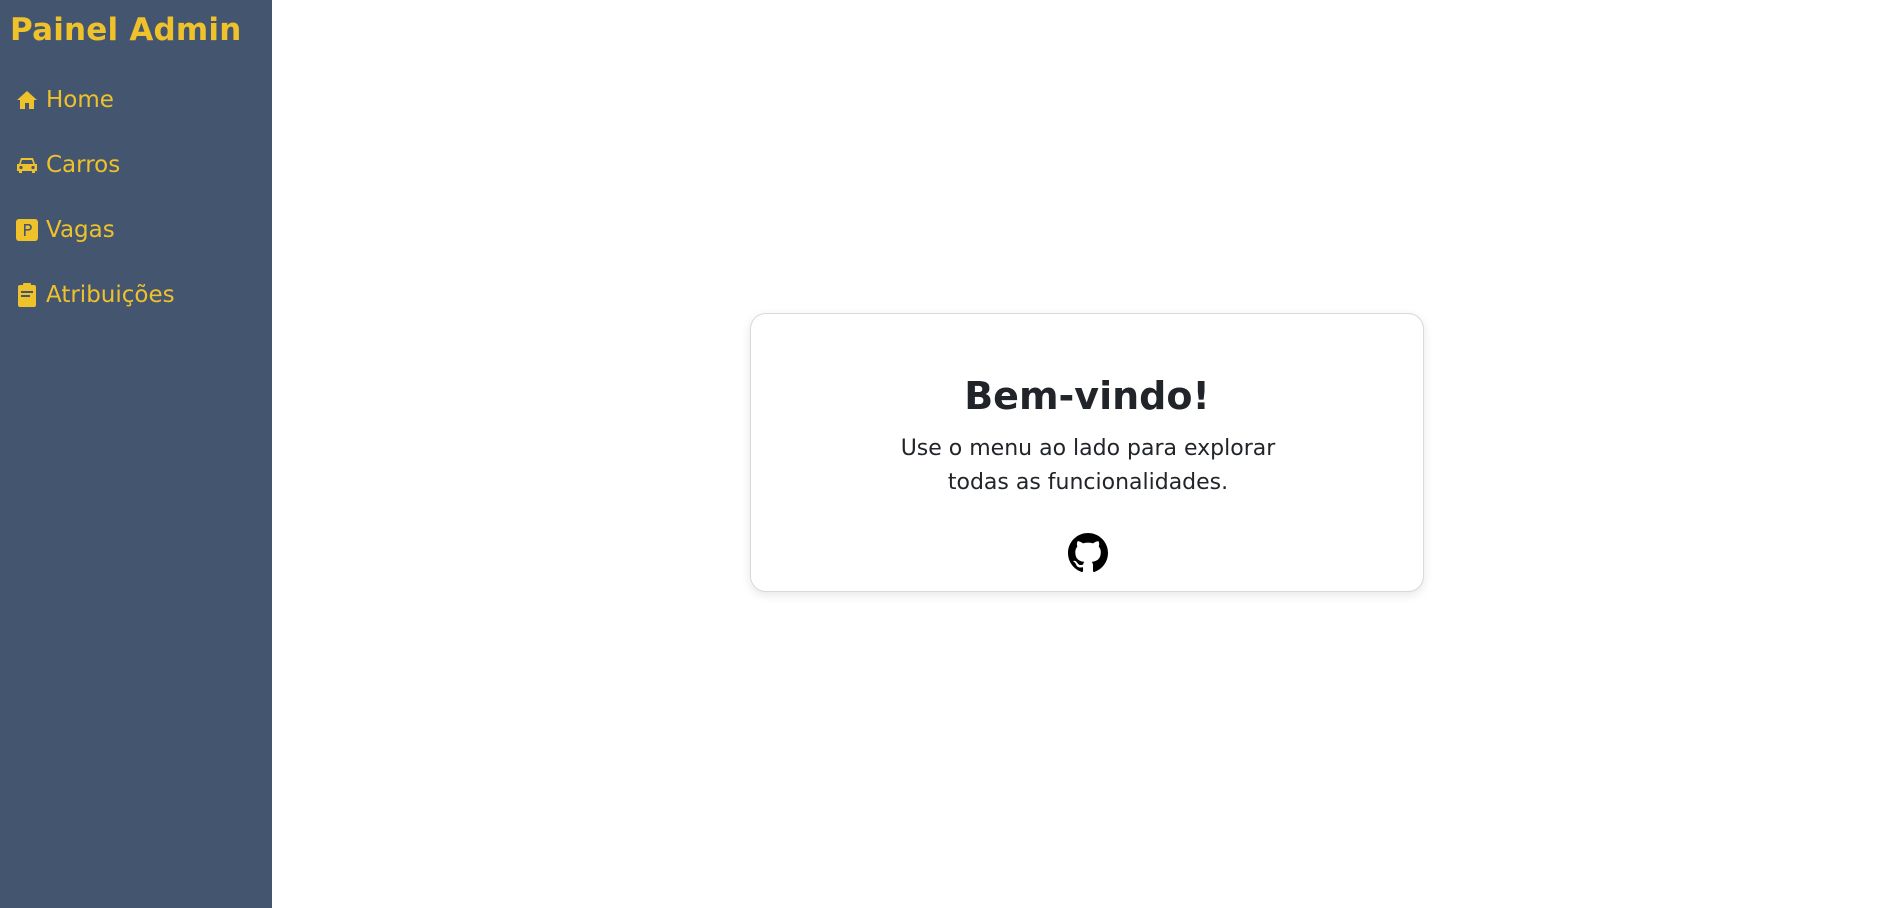 This screenshot has height=908, width=1890. What do you see at coordinates (27, 100) in the screenshot?
I see `home-icon` at bounding box center [27, 100].